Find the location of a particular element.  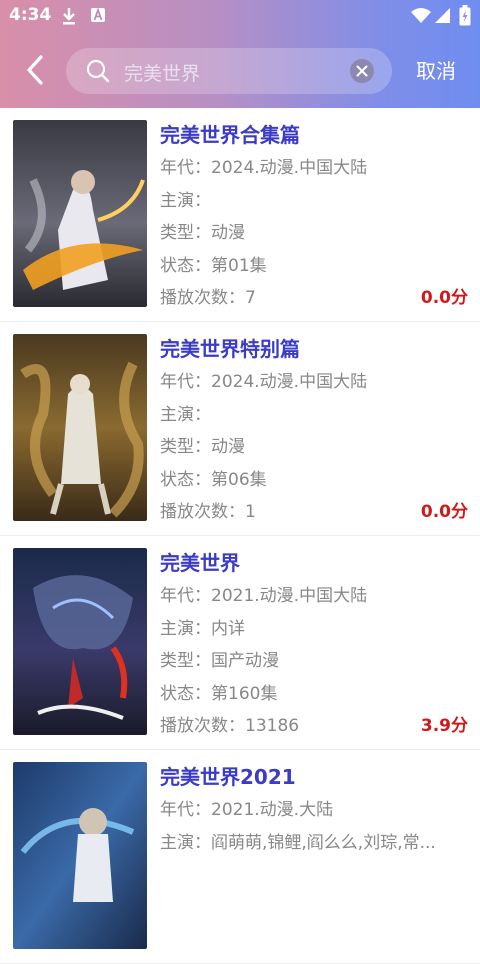

search-row: 取消 is located at coordinates (240, 71).